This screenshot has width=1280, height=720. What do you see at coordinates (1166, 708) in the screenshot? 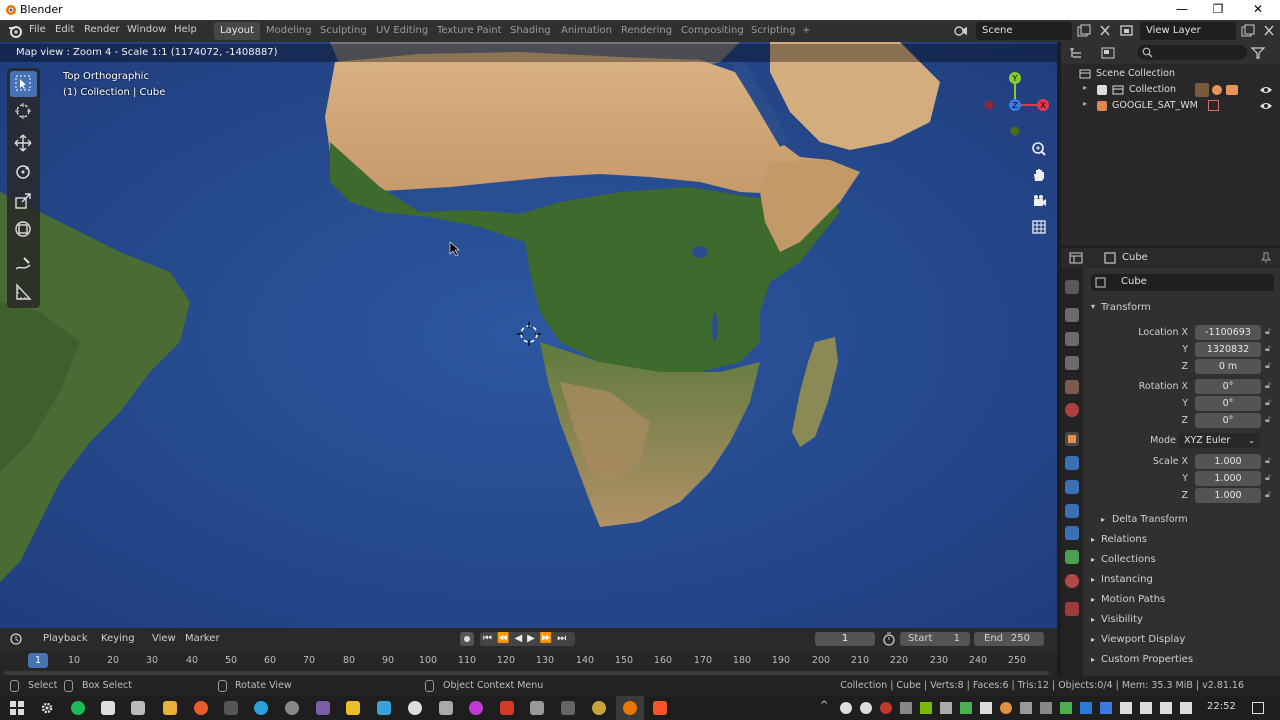
I see `battery-icon` at bounding box center [1166, 708].